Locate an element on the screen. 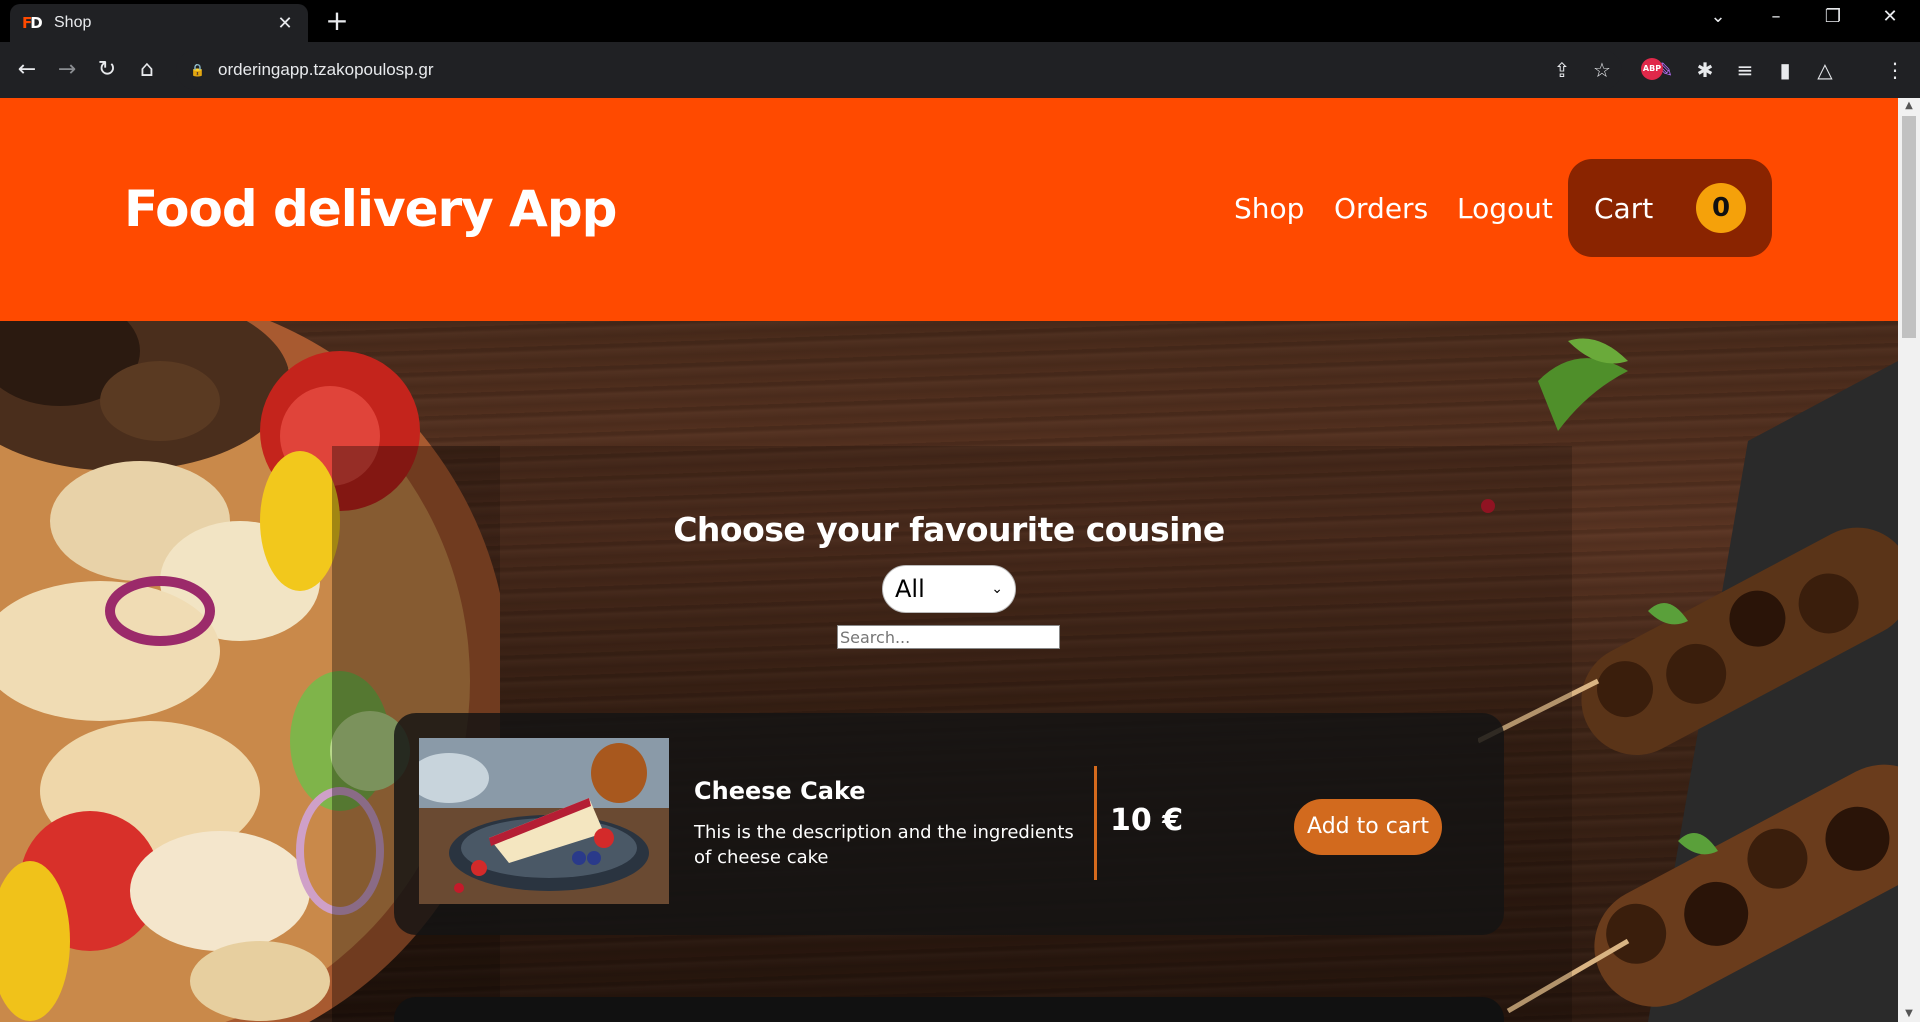 This screenshot has height=1022, width=1920. cart-label: Cart is located at coordinates (1624, 208).